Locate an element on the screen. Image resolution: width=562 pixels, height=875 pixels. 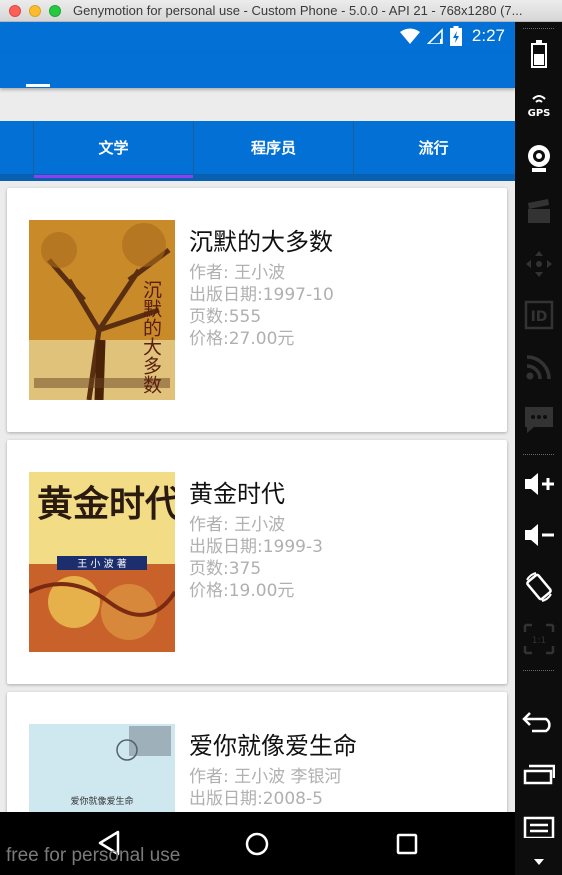
book-cover: 黄金时代 王 小 波 著 is located at coordinates (102, 562).